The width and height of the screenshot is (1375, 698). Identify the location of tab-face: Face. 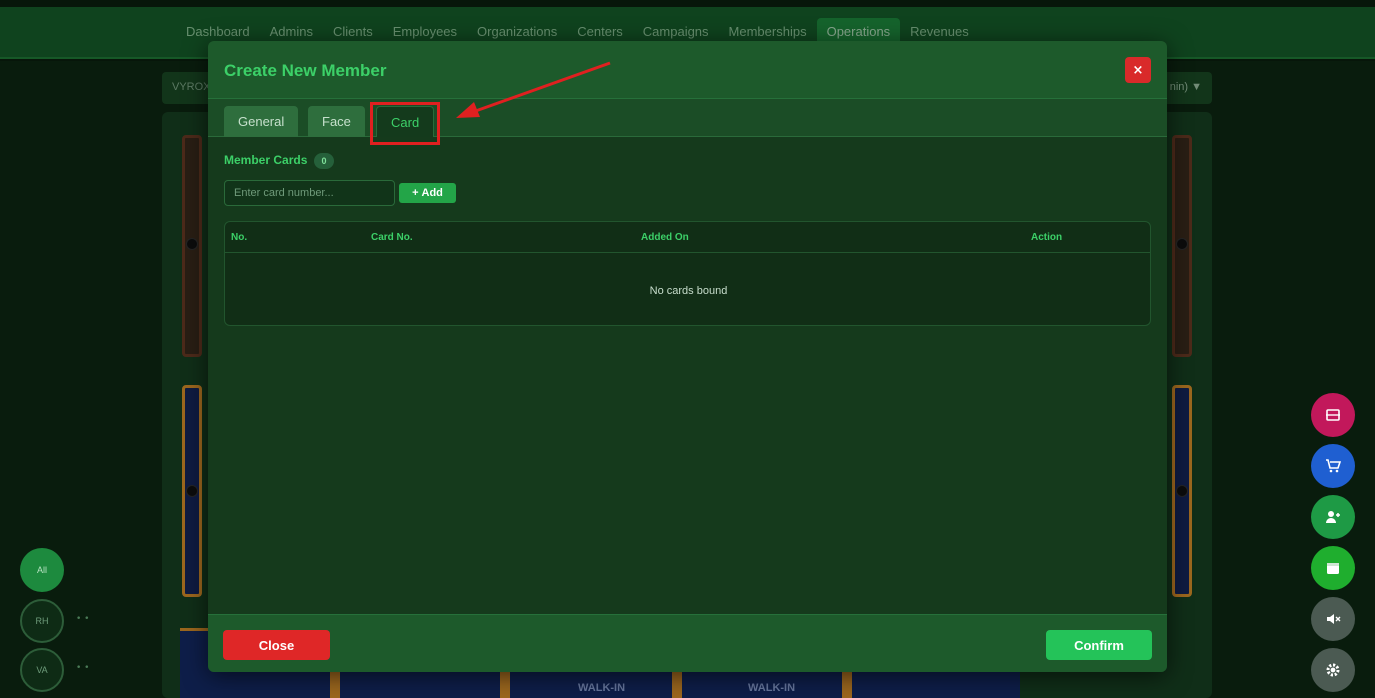
(336, 121).